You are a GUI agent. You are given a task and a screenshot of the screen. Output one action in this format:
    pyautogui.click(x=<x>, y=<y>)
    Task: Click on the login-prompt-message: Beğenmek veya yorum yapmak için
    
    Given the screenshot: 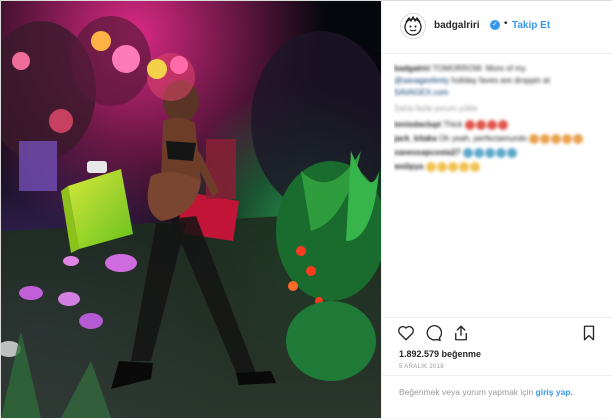 What is the action you would take?
    pyautogui.click(x=466, y=392)
    